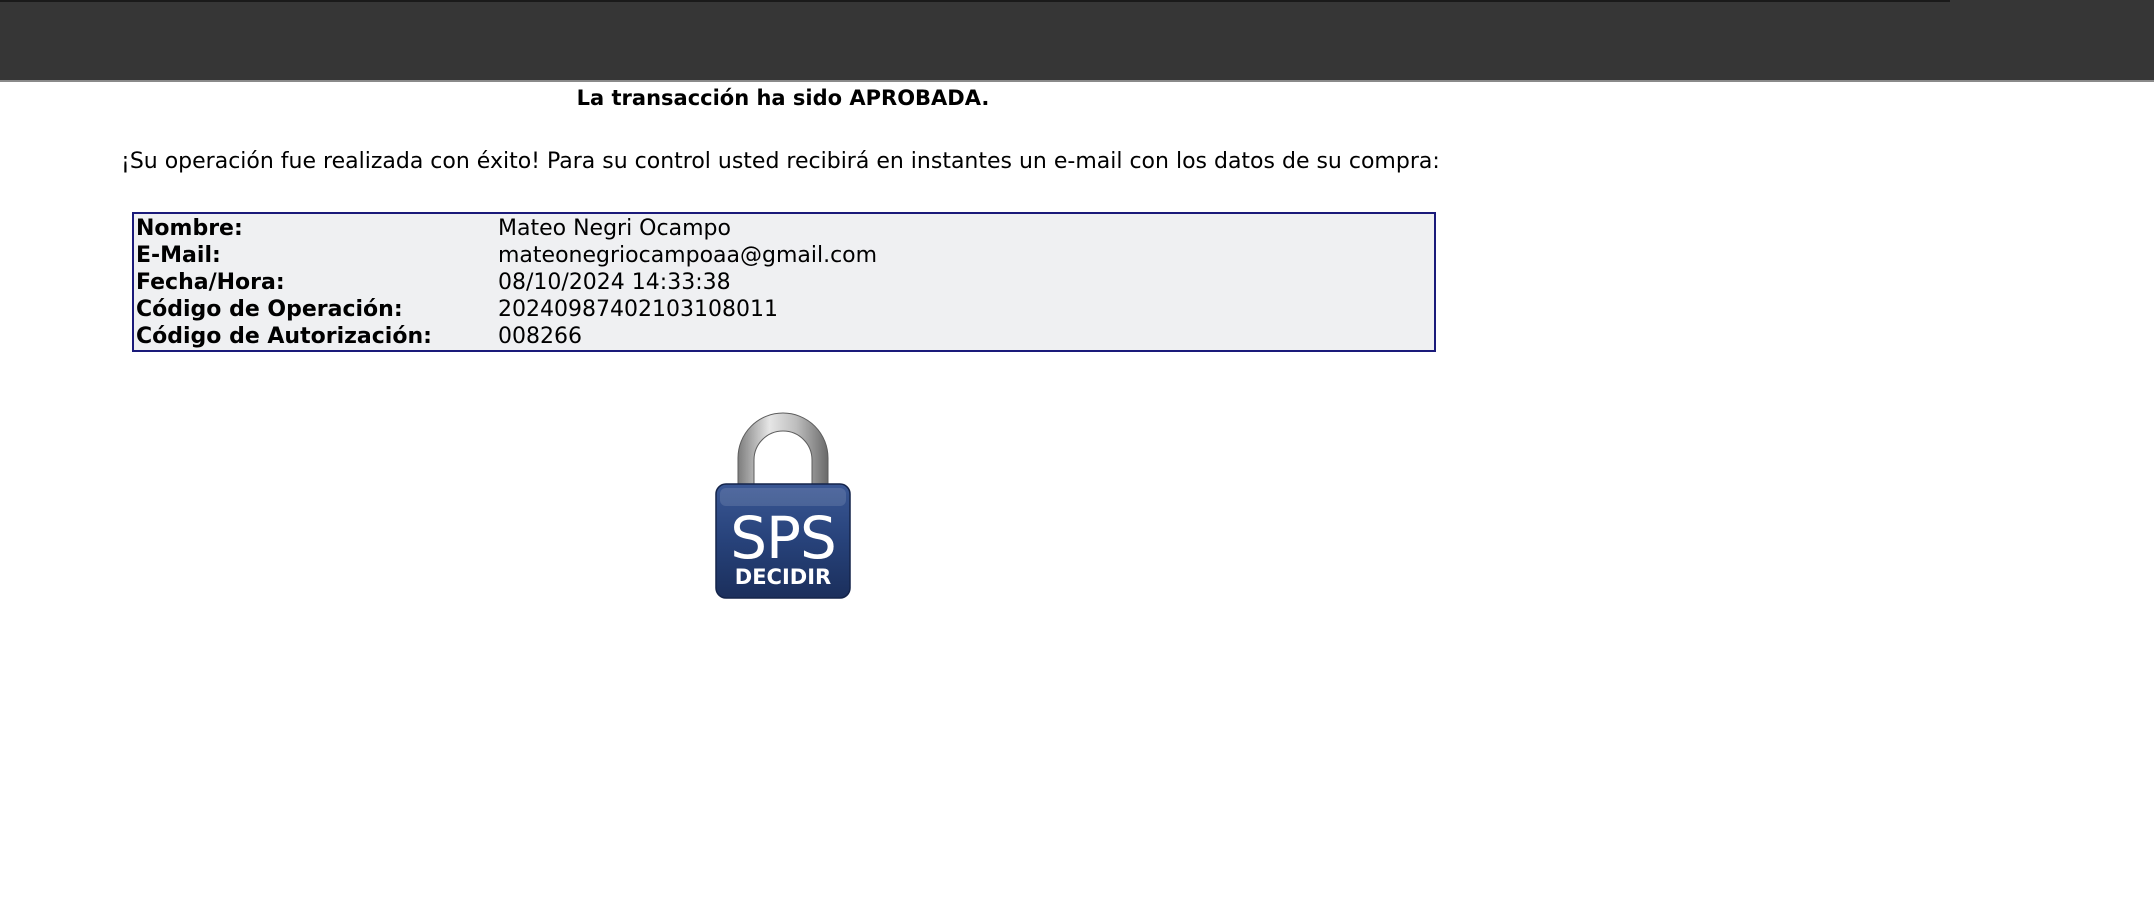  Describe the element at coordinates (783, 98) in the screenshot. I see `page-title: La transacción ha sido APROBADA.` at that location.